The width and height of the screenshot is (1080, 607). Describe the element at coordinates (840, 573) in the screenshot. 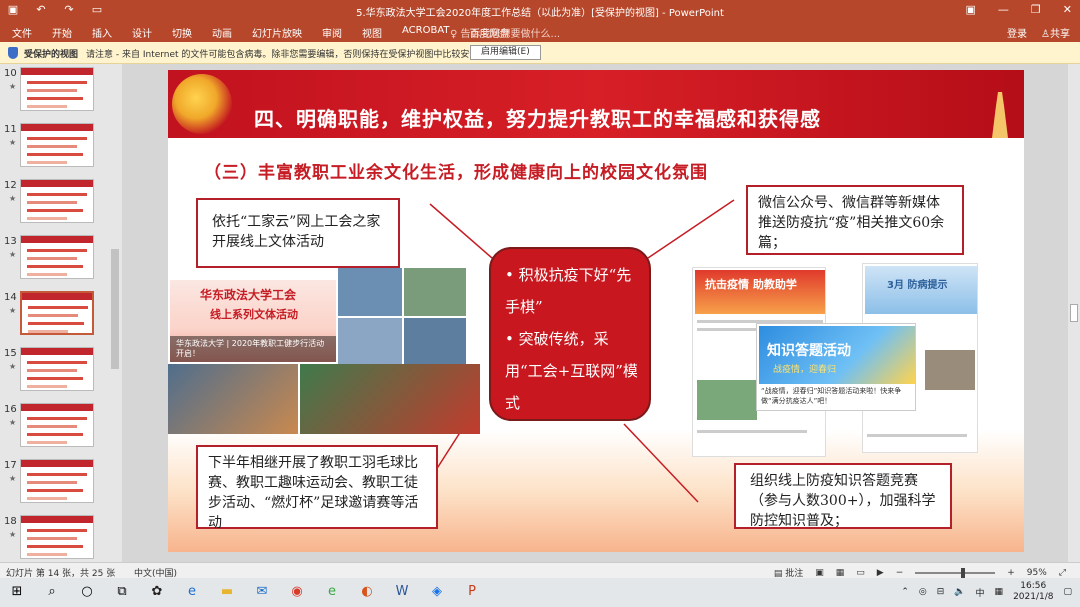

I see `sorter-view-icon: ▦` at that location.